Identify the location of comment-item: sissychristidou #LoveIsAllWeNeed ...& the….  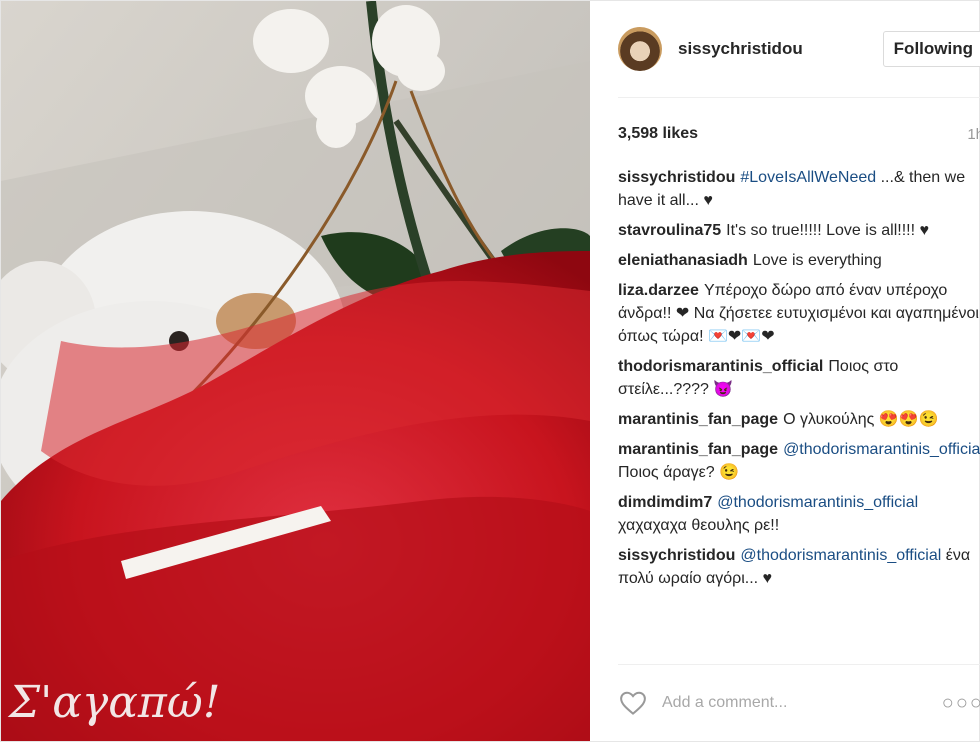
(799, 189).